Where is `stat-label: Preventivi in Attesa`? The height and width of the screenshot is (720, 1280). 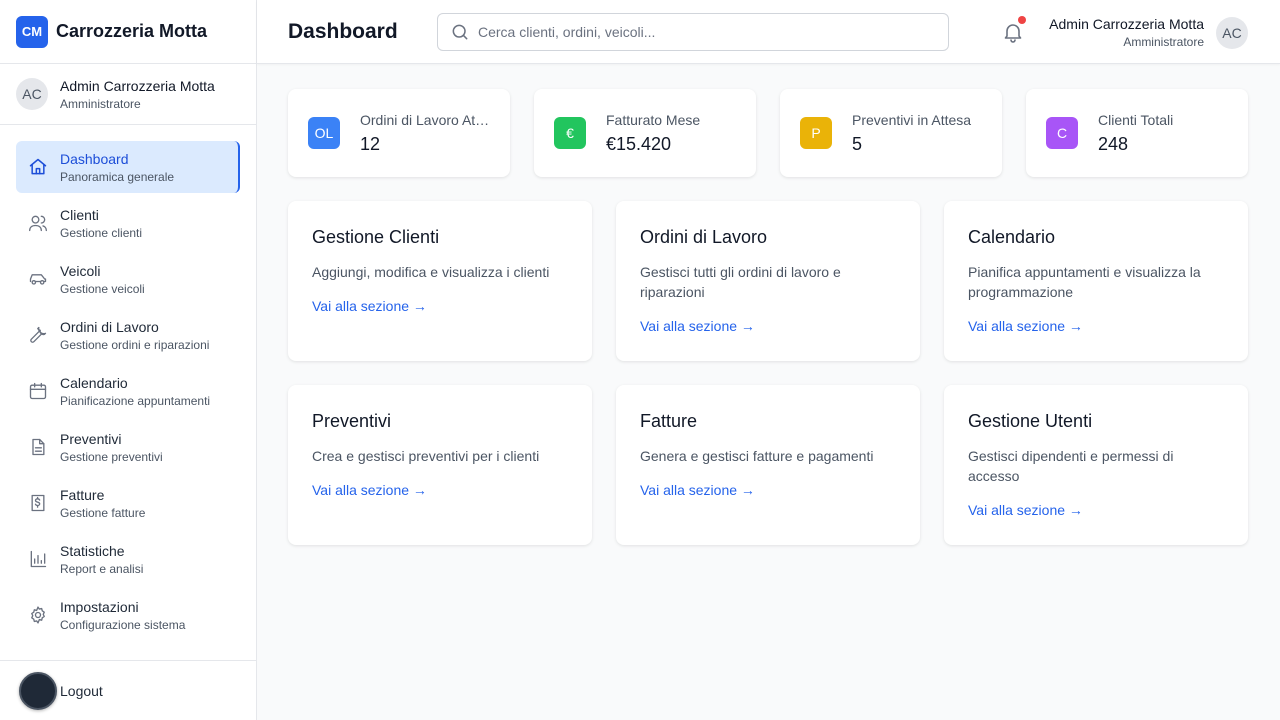 stat-label: Preventivi in Attesa is located at coordinates (912, 119).